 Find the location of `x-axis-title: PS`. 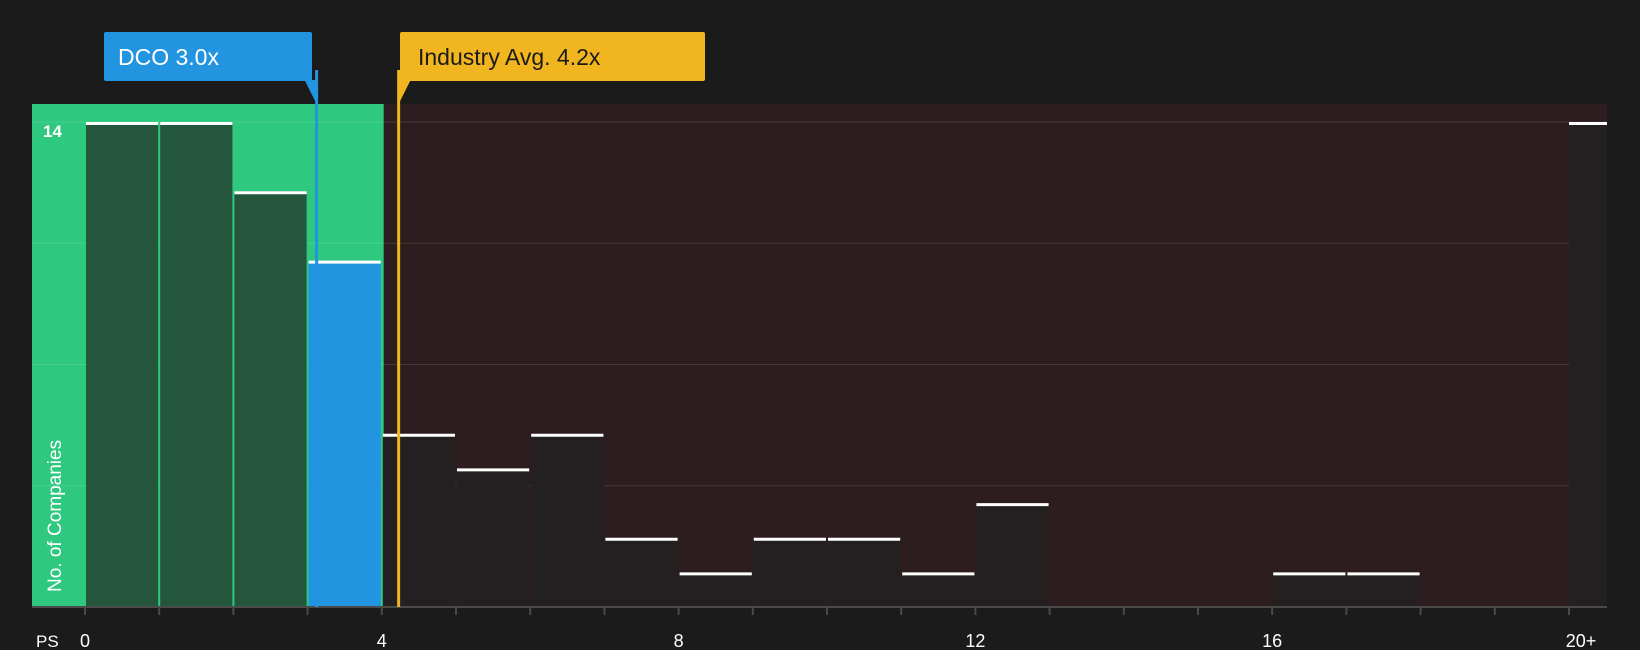

x-axis-title: PS is located at coordinates (47, 641).